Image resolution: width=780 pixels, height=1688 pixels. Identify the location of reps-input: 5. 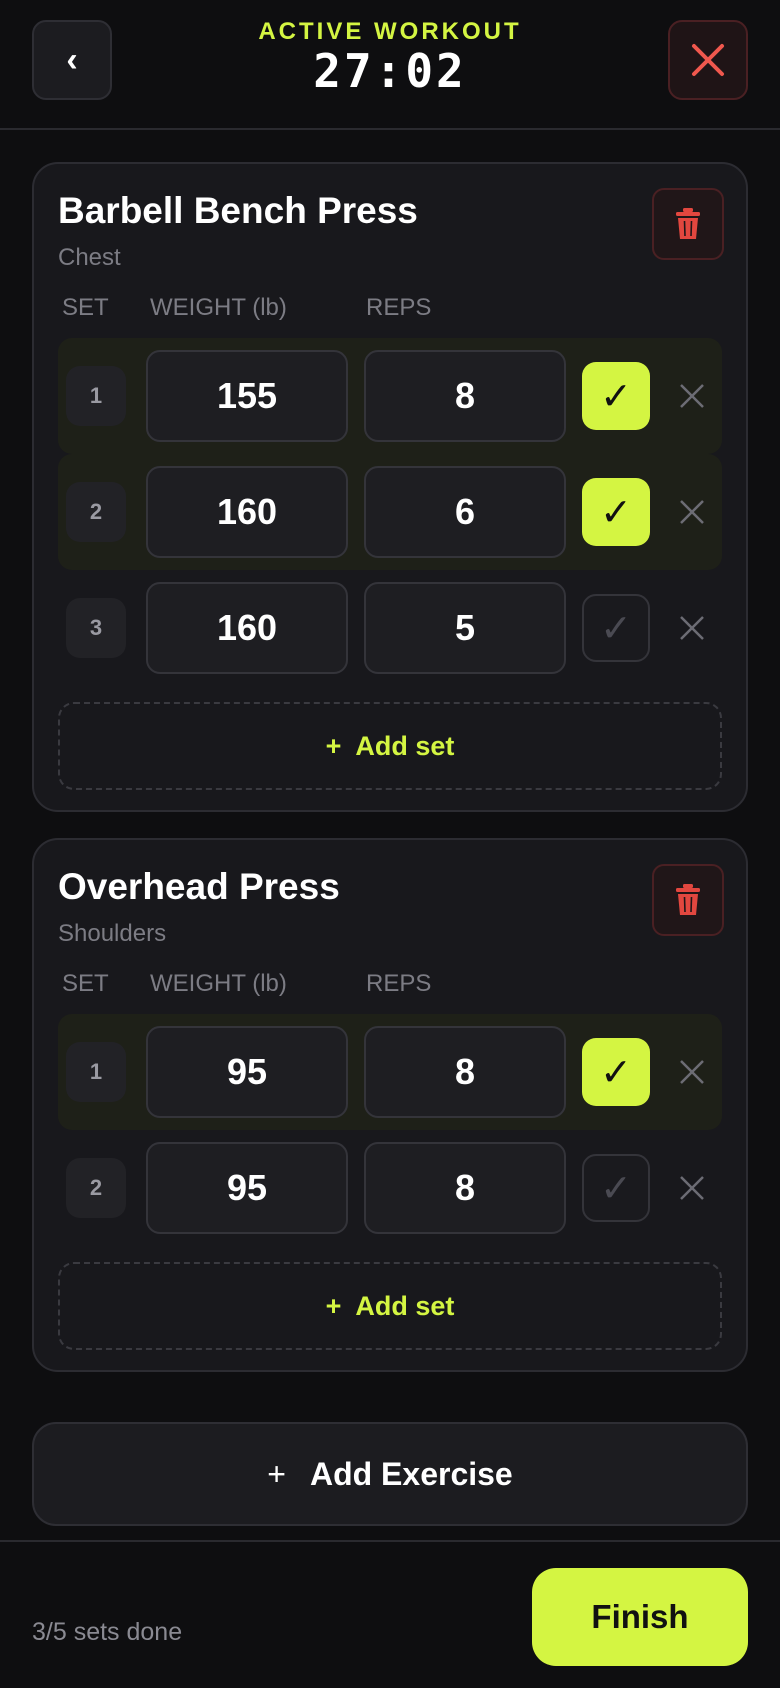
(465, 628).